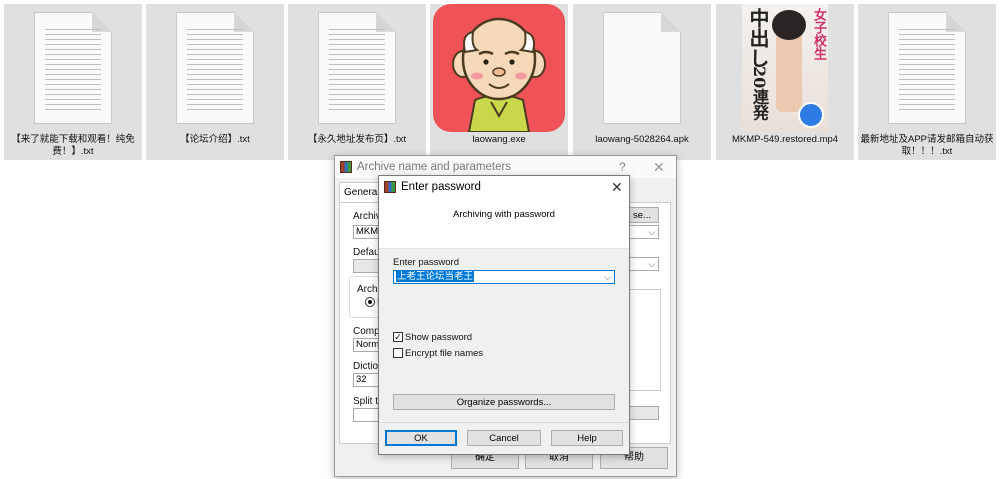  Describe the element at coordinates (642, 413) in the screenshot. I see `set-password-button` at that location.